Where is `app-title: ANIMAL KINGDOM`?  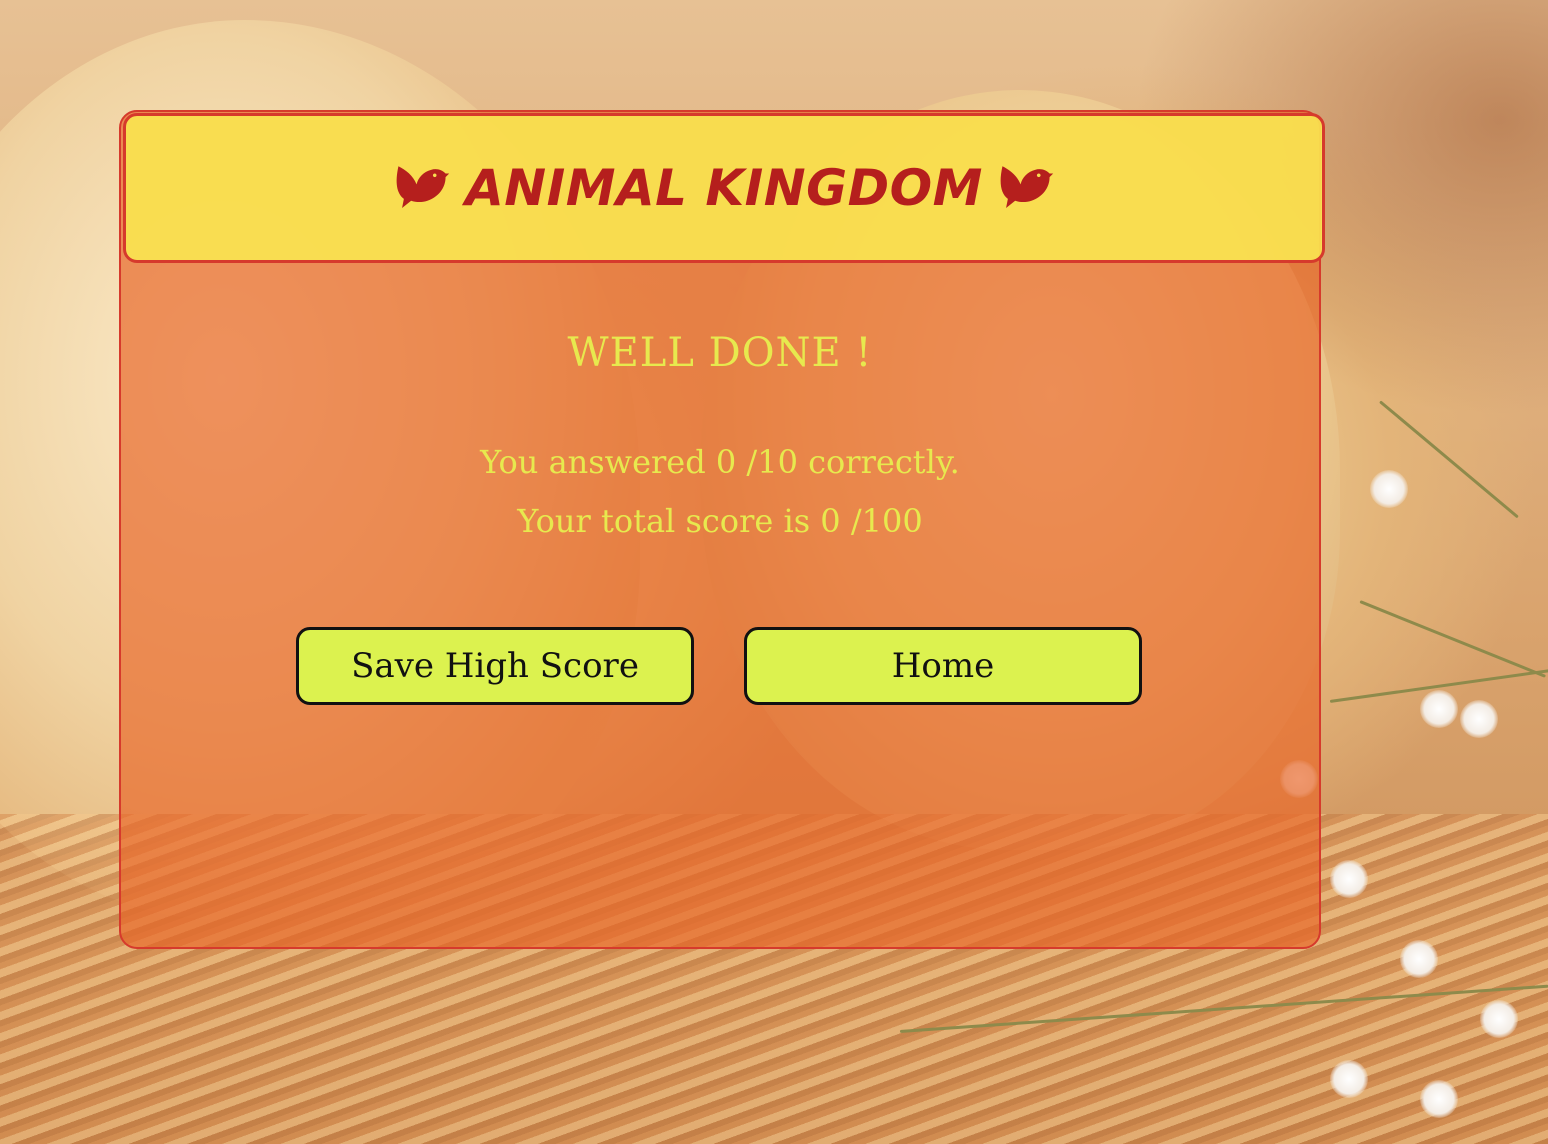
app-title: ANIMAL KINGDOM is located at coordinates (724, 188).